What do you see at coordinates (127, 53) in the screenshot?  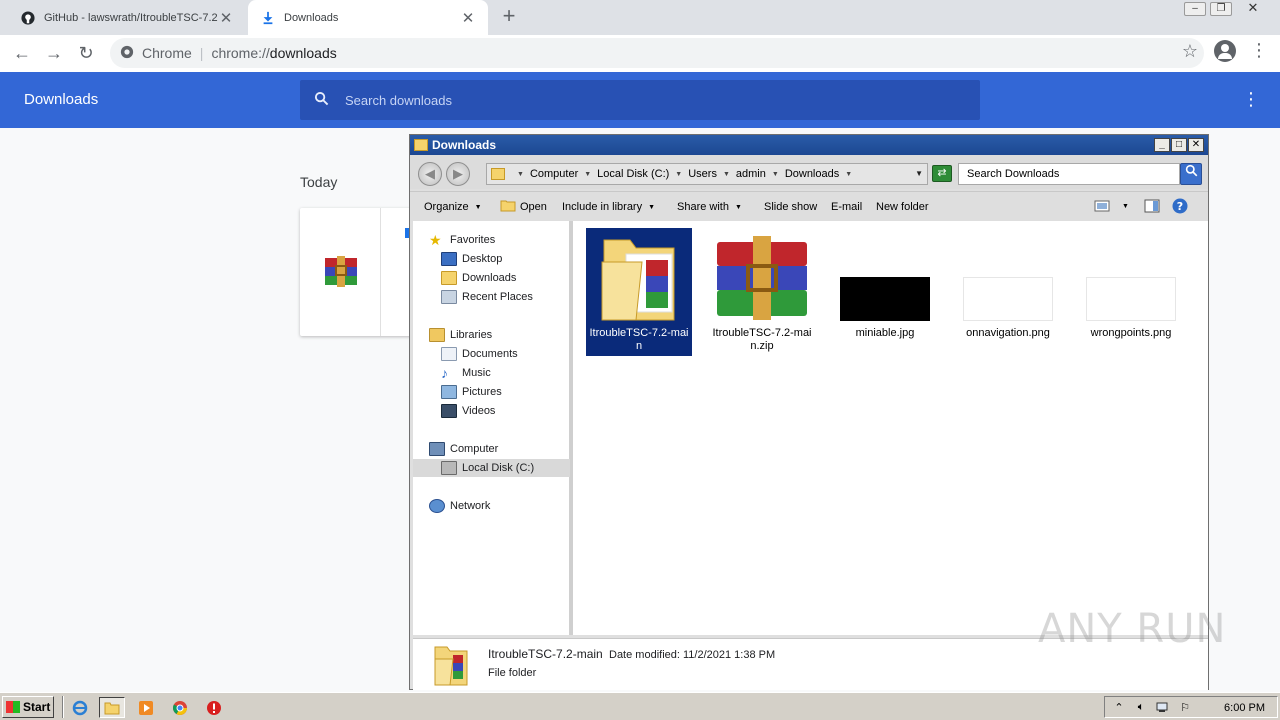 I see `chrome-info-icon` at bounding box center [127, 53].